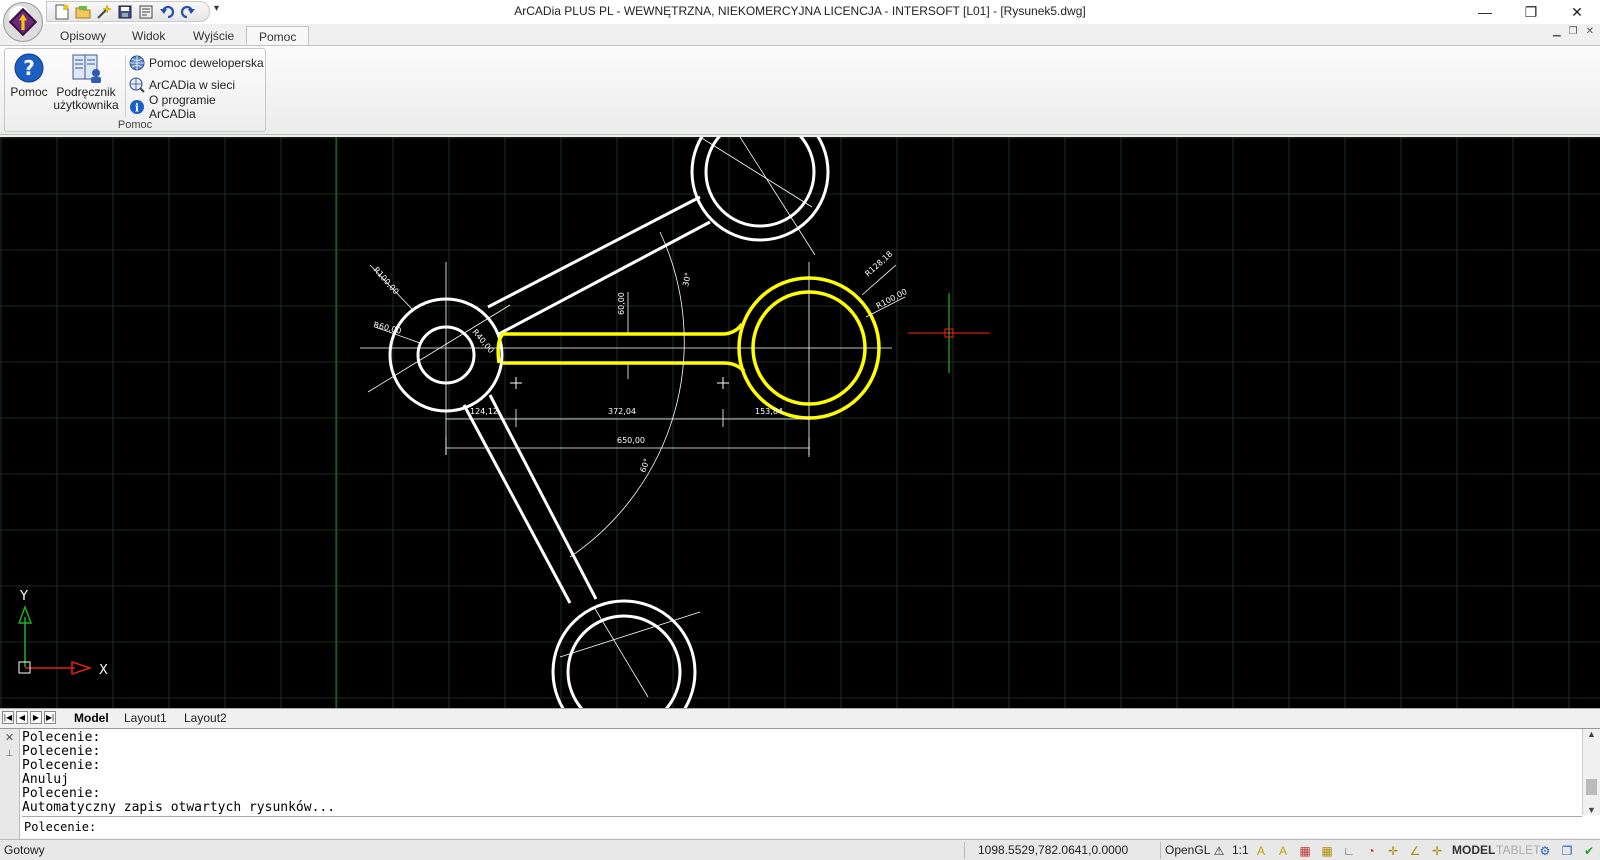  I want to click on save-as-icon, so click(146, 12).